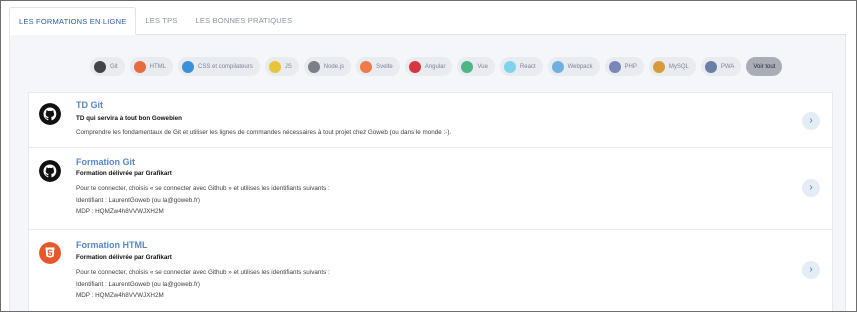 This screenshot has height=312, width=857. What do you see at coordinates (129, 118) in the screenshot?
I see `course-subtitle: TD qui servira à tout bon Gowebien` at bounding box center [129, 118].